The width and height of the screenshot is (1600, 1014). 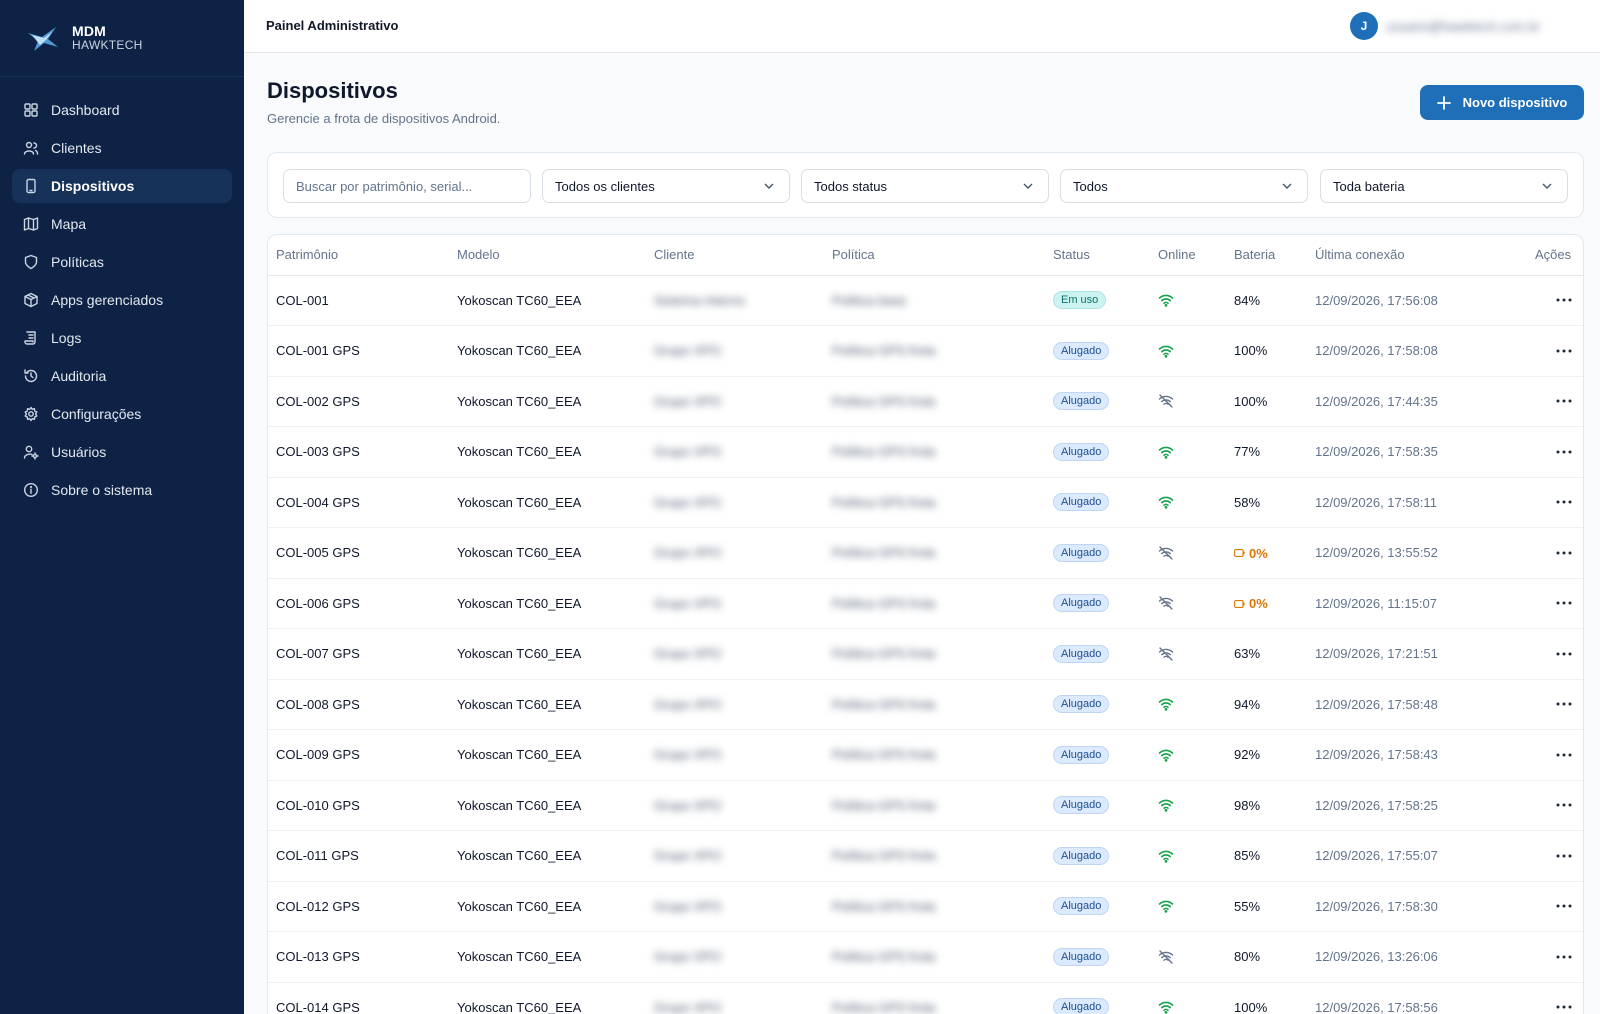 What do you see at coordinates (107, 300) in the screenshot?
I see `sidebar-item-label: Apps gerenciados` at bounding box center [107, 300].